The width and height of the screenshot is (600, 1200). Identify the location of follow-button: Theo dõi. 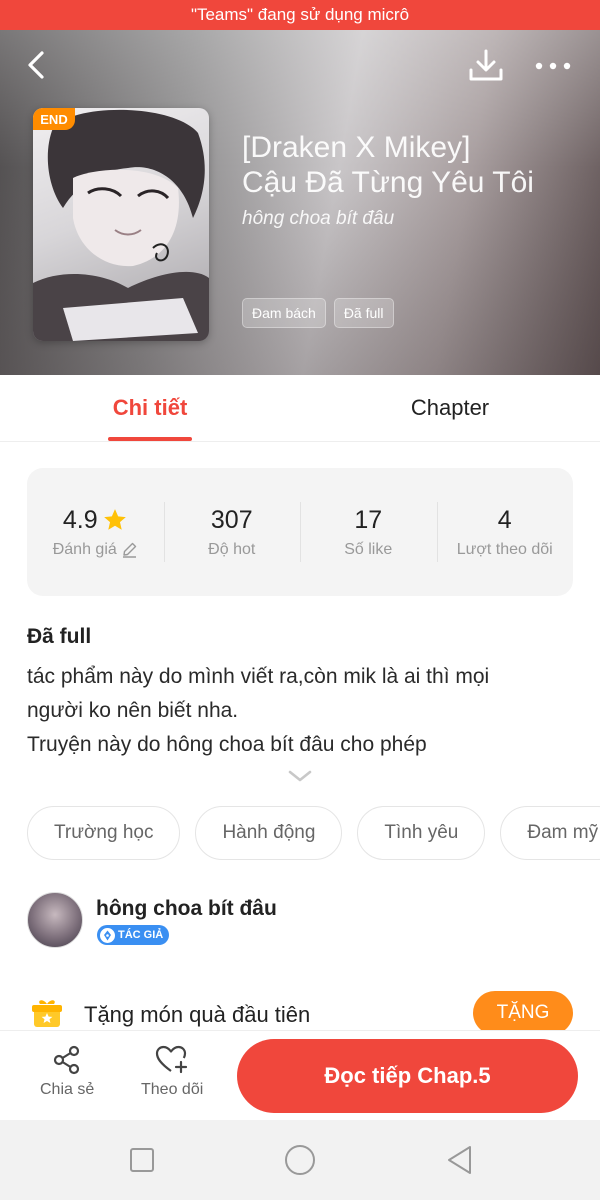
(172, 1072).